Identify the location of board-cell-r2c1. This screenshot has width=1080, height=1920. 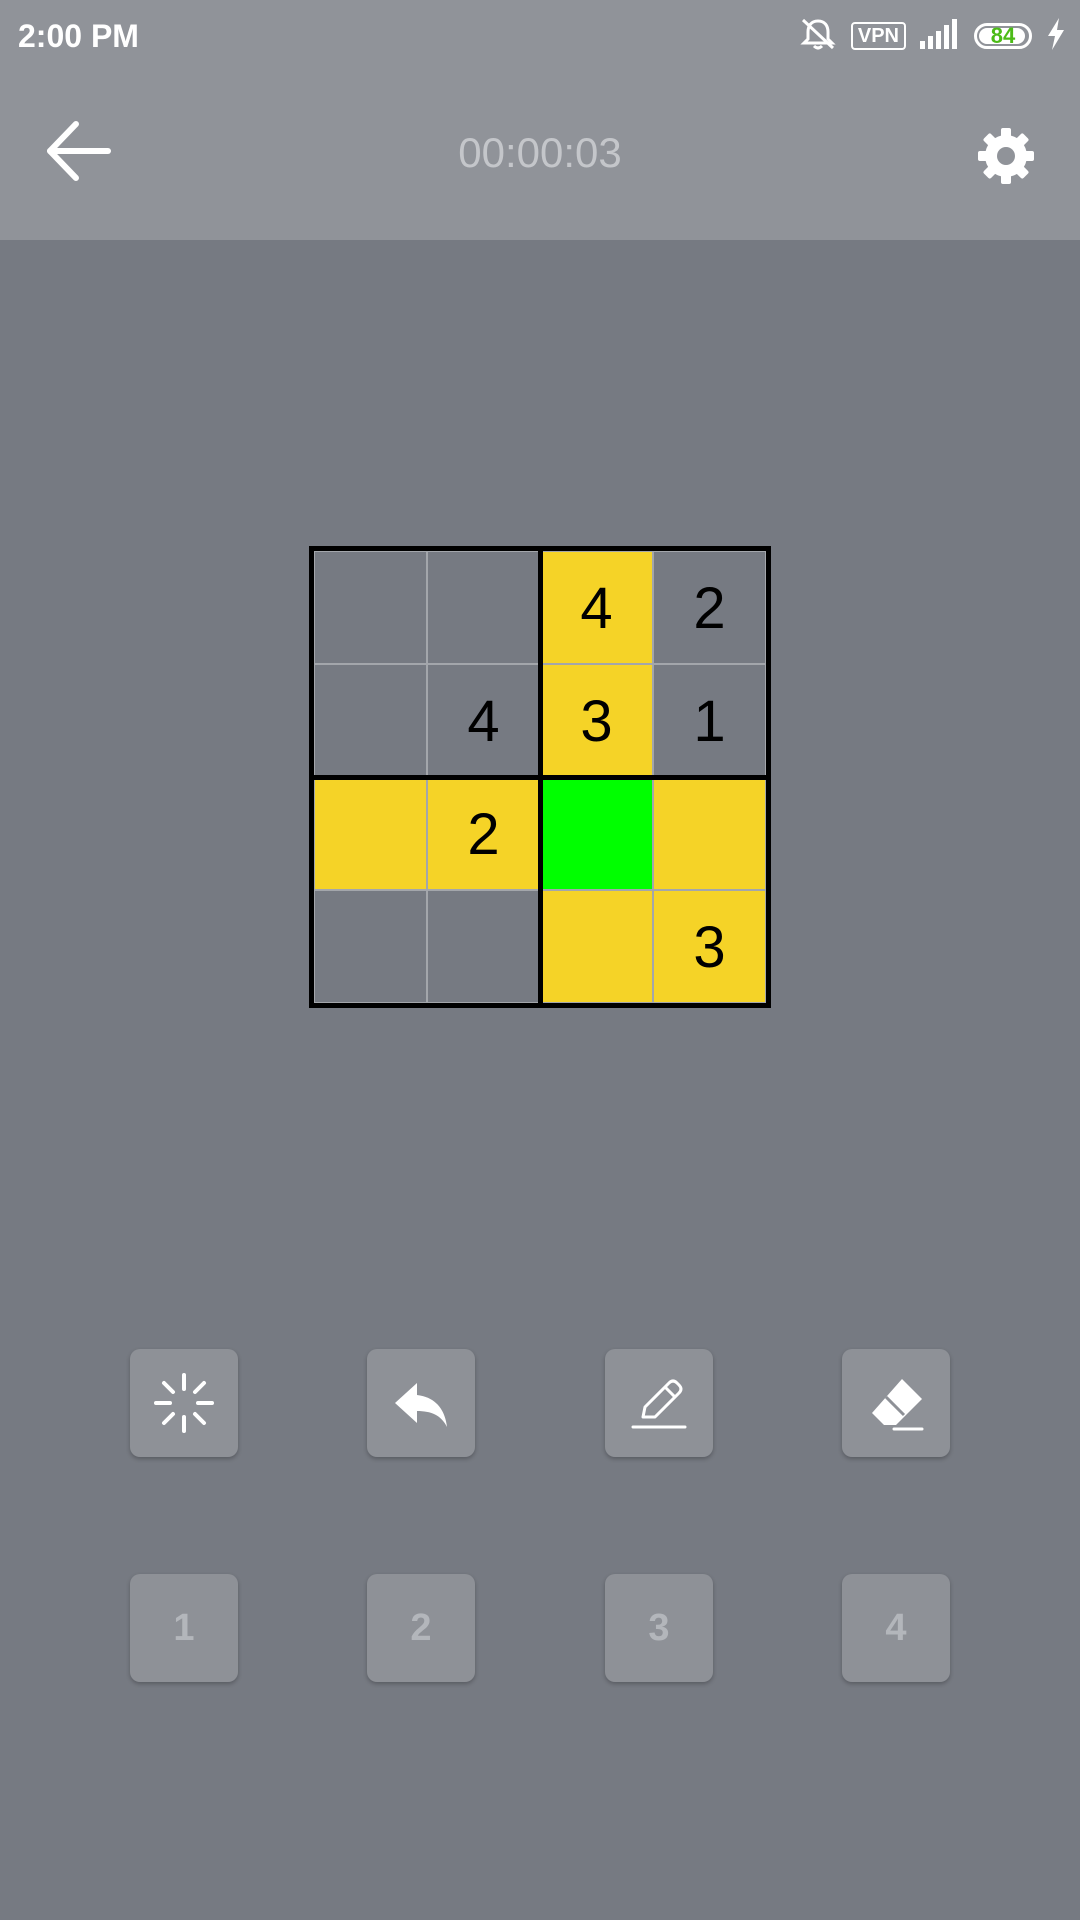
(370, 720).